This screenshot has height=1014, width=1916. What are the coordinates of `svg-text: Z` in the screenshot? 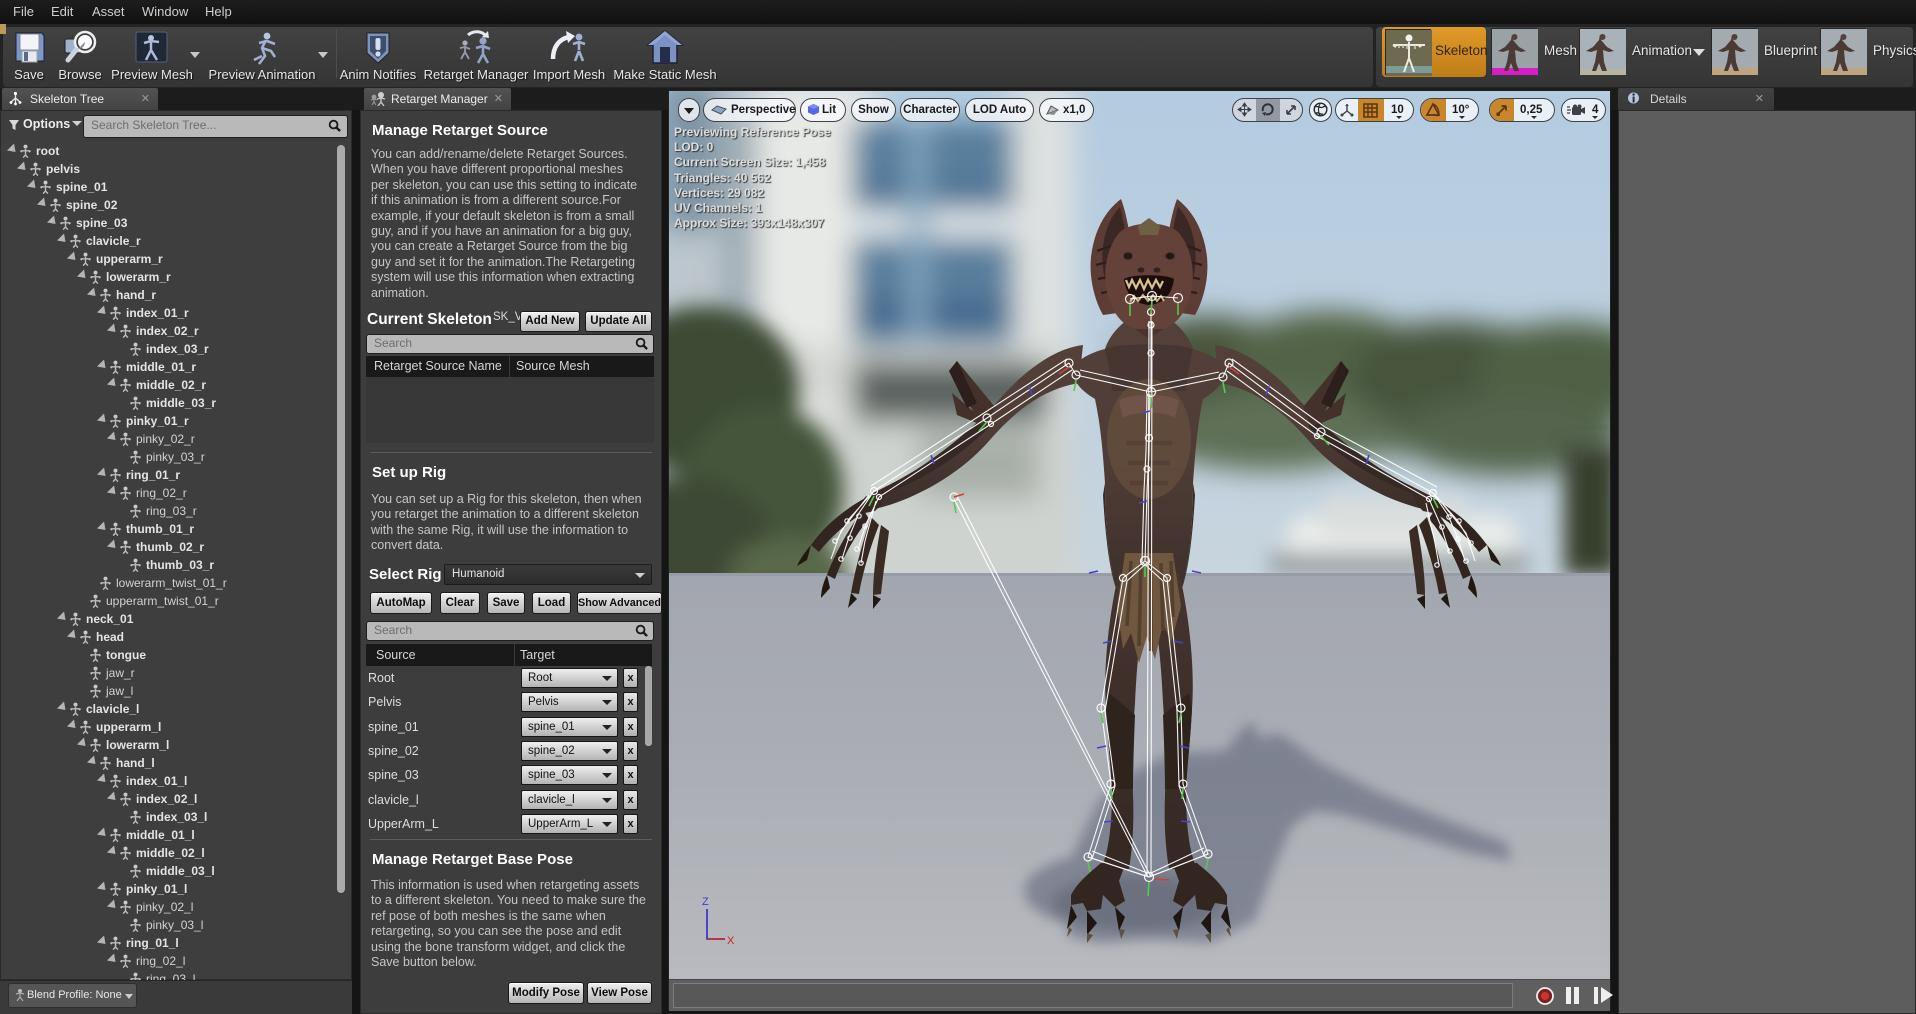 It's located at (705, 902).